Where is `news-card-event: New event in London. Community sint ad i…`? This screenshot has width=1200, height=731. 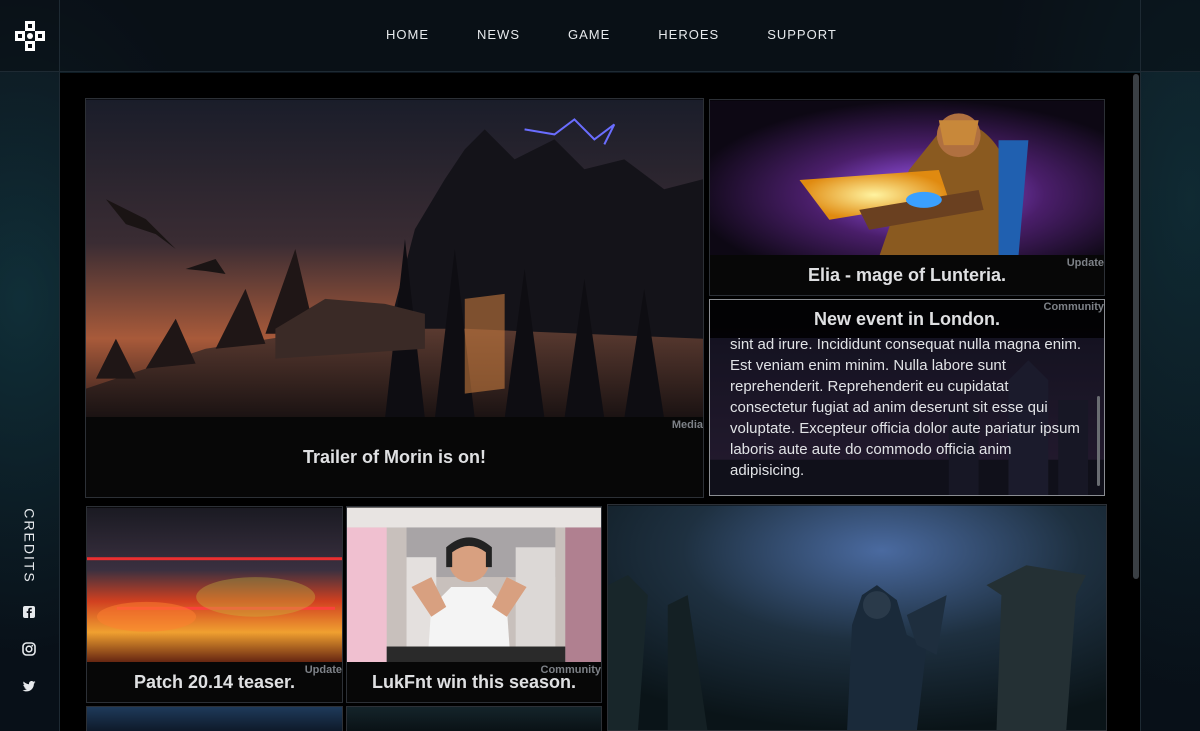 news-card-event: New event in London. Community sint ad i… is located at coordinates (907, 397).